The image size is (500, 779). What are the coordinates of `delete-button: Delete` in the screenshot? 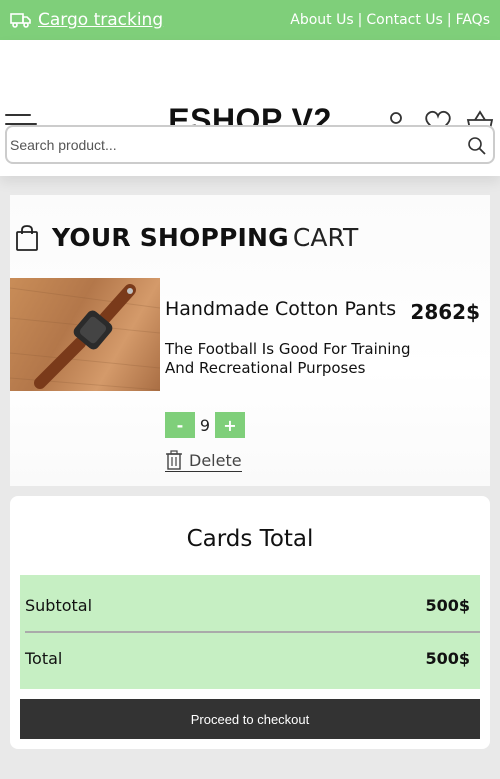 It's located at (203, 461).